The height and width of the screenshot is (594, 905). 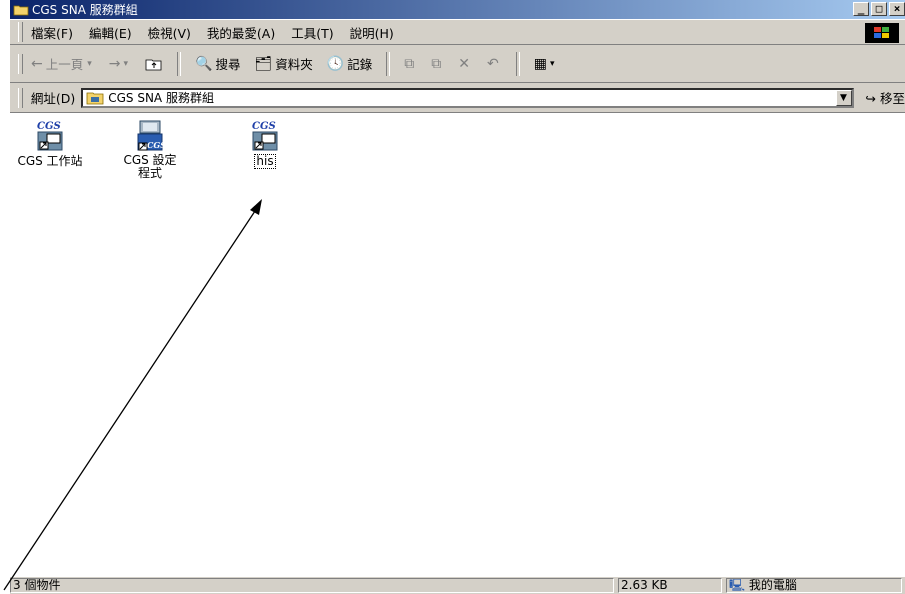 What do you see at coordinates (772, 585) in the screenshot?
I see `status-zone-label: 我的電腦` at bounding box center [772, 585].